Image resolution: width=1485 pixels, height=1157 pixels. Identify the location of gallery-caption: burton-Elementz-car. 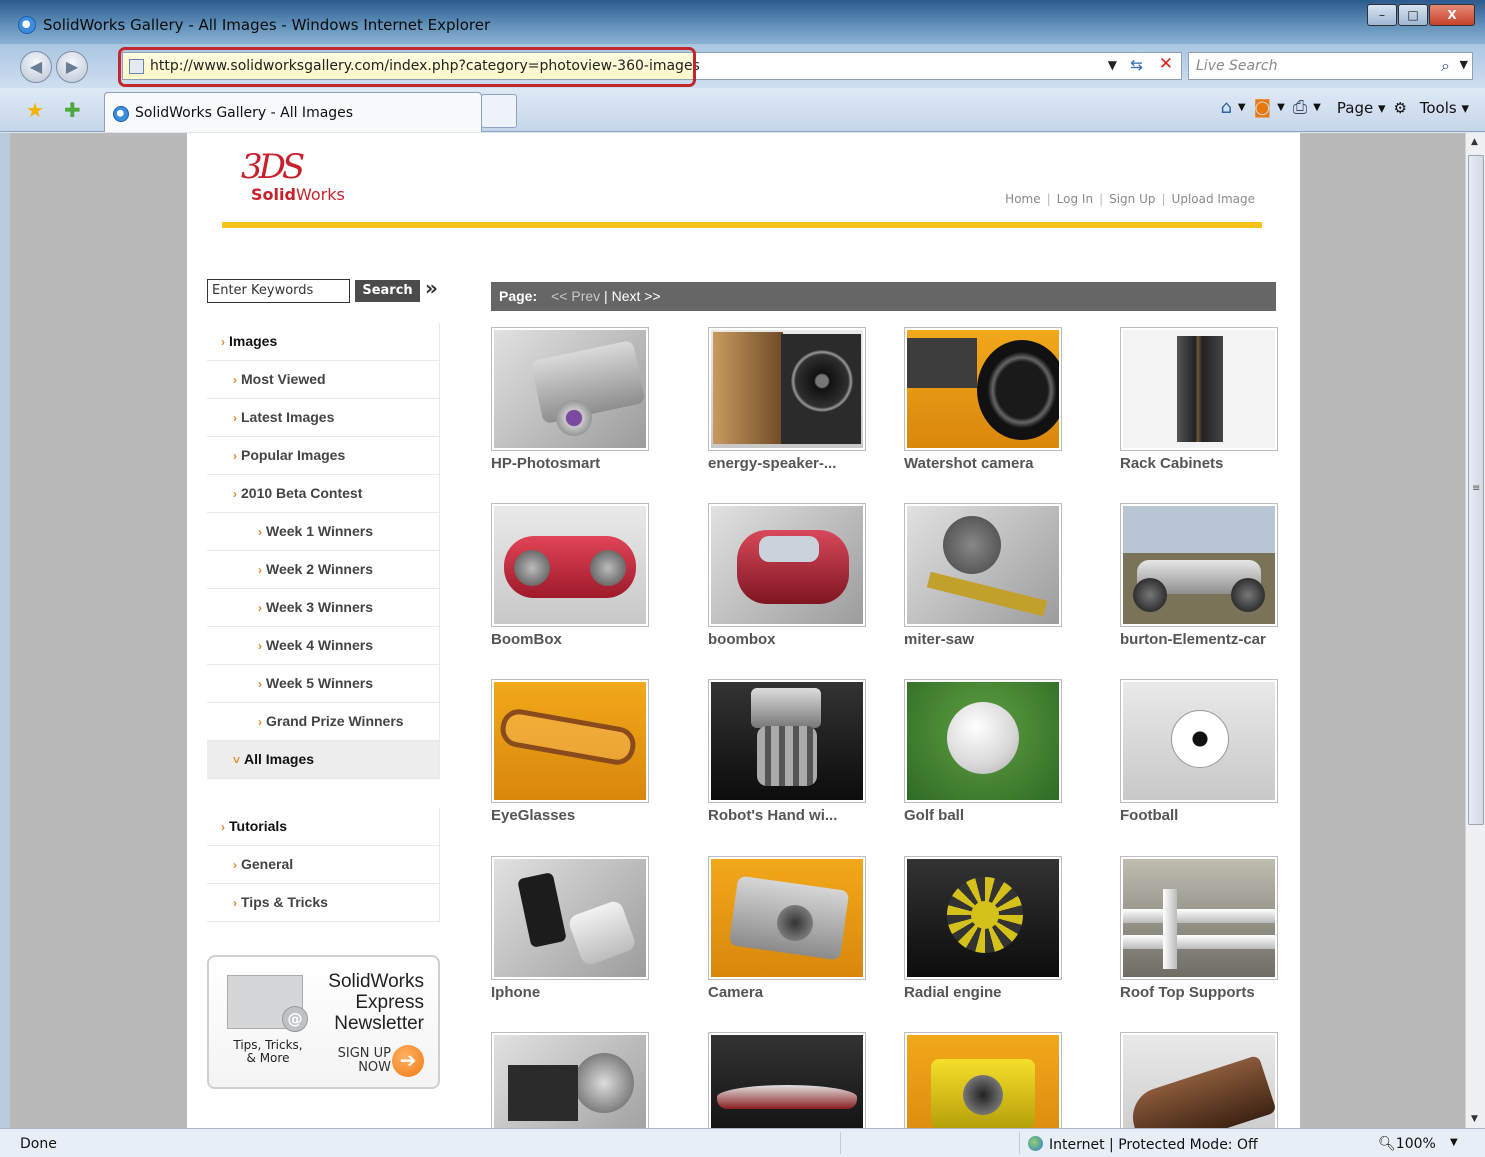
(1200, 639).